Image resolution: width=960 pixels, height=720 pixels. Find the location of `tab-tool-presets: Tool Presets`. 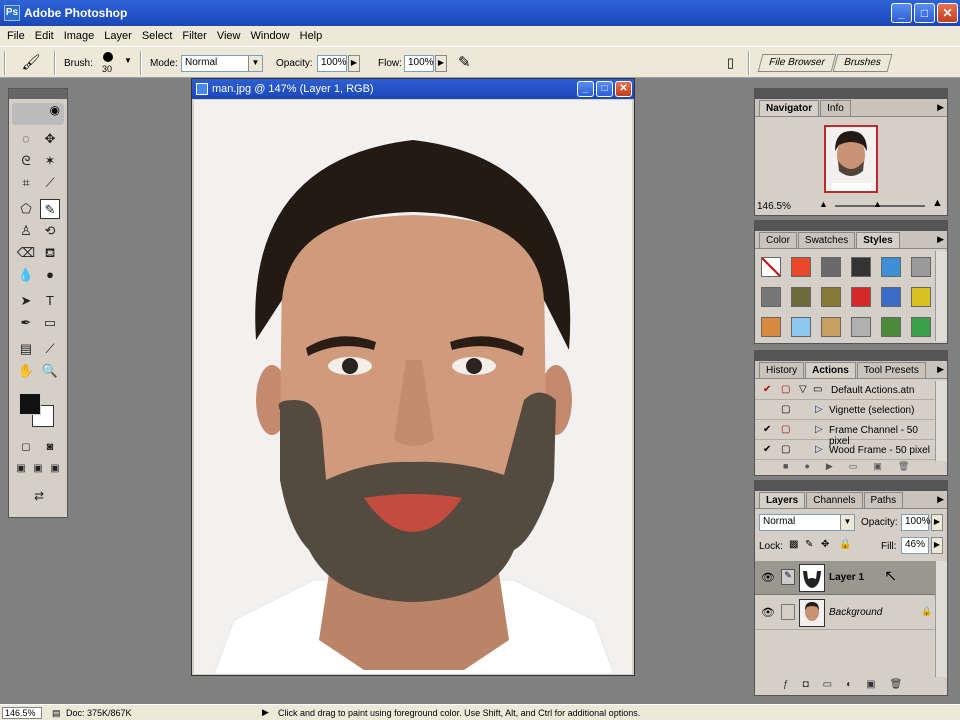

tab-tool-presets: Tool Presets is located at coordinates (891, 370).